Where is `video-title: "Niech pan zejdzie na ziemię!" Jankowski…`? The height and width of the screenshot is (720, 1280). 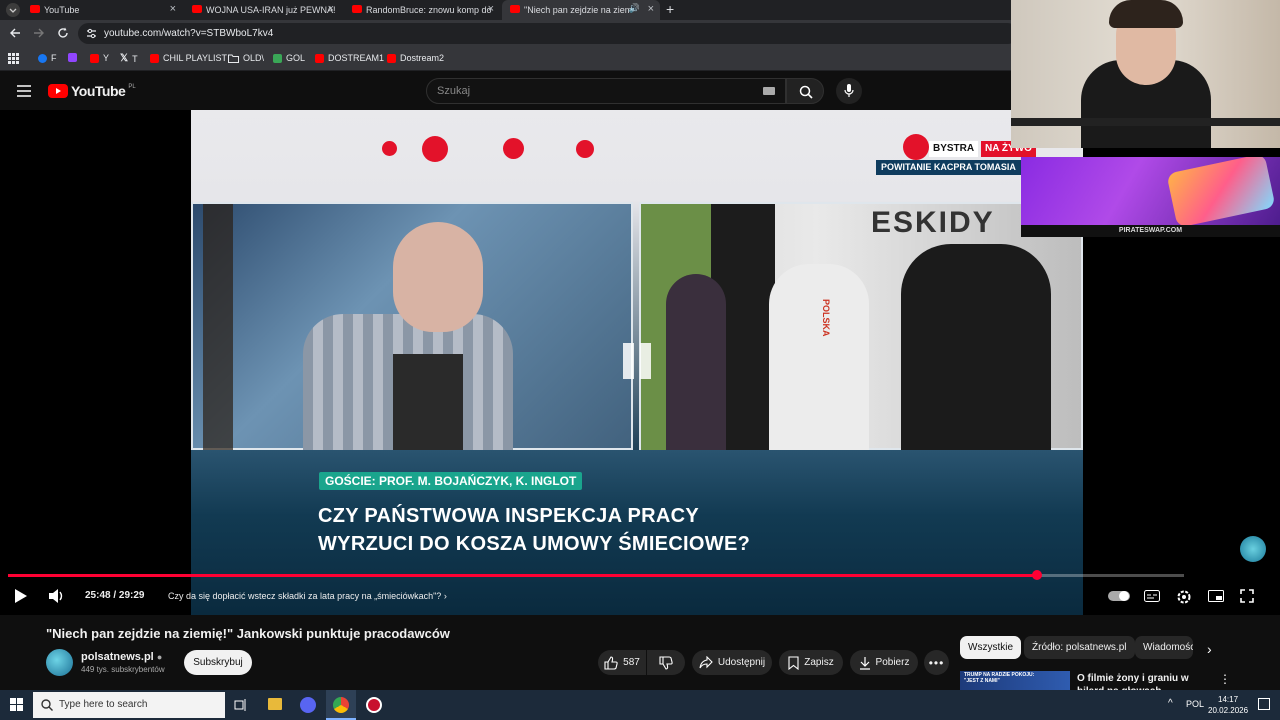 video-title: "Niech pan zejdzie na ziemię!" Jankowski… is located at coordinates (248, 633).